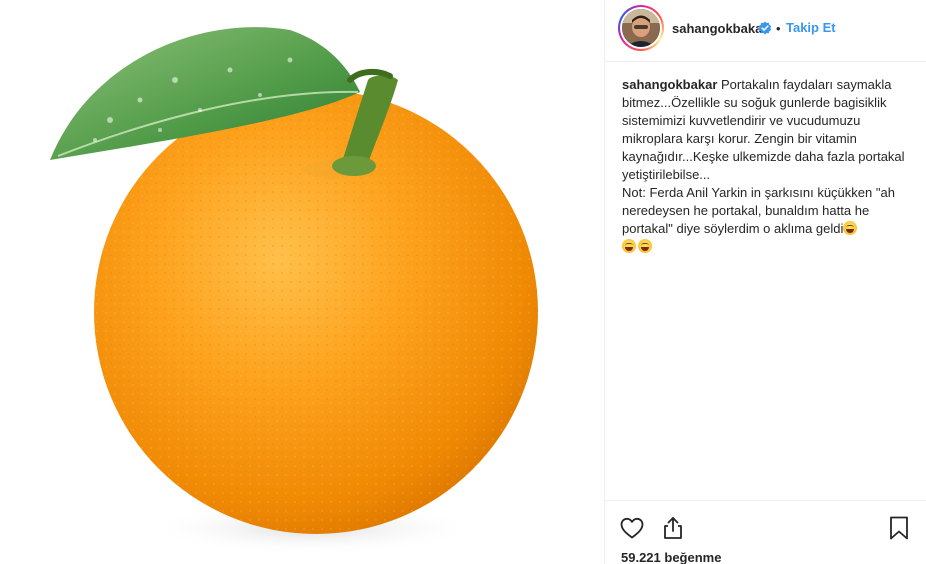  Describe the element at coordinates (765, 28) in the screenshot. I see `verified-badge-icon` at that location.